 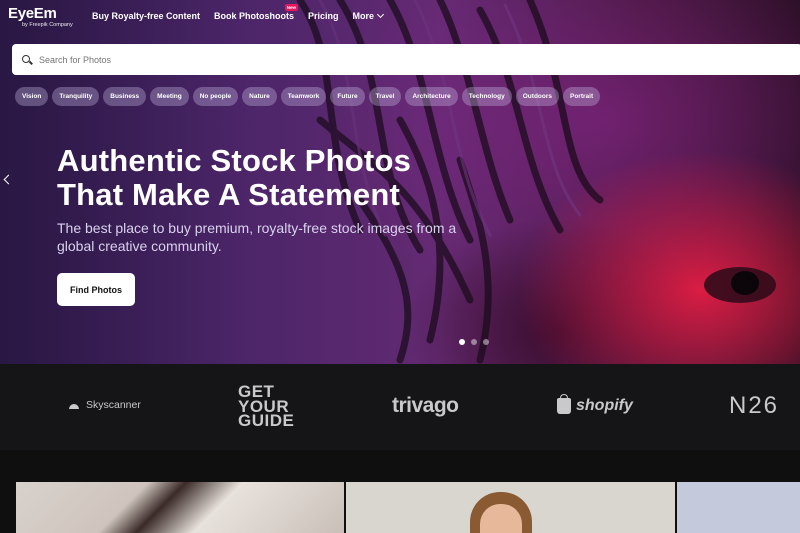 I want to click on find-photos-button: Find Photos, so click(x=96, y=289).